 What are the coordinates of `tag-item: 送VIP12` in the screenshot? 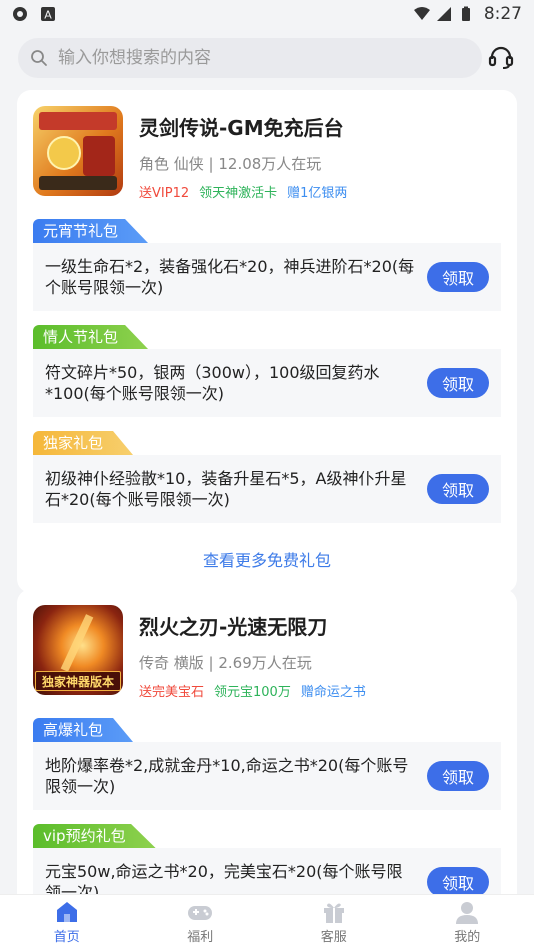 It's located at (164, 193).